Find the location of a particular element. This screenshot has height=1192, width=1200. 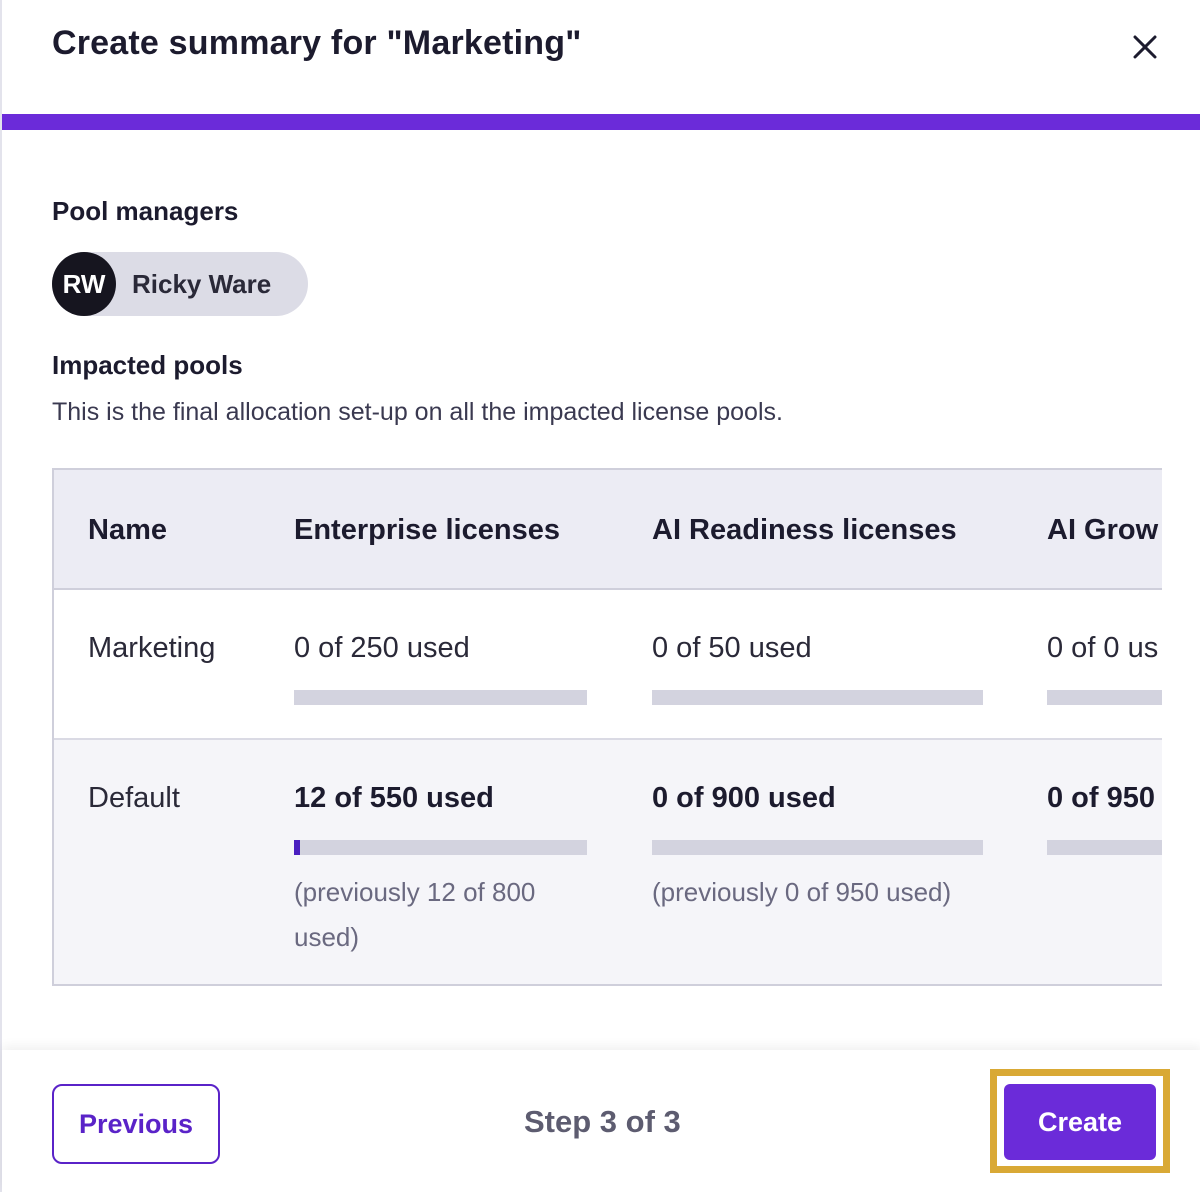

pool-managers-label: Pool managers is located at coordinates (145, 211).